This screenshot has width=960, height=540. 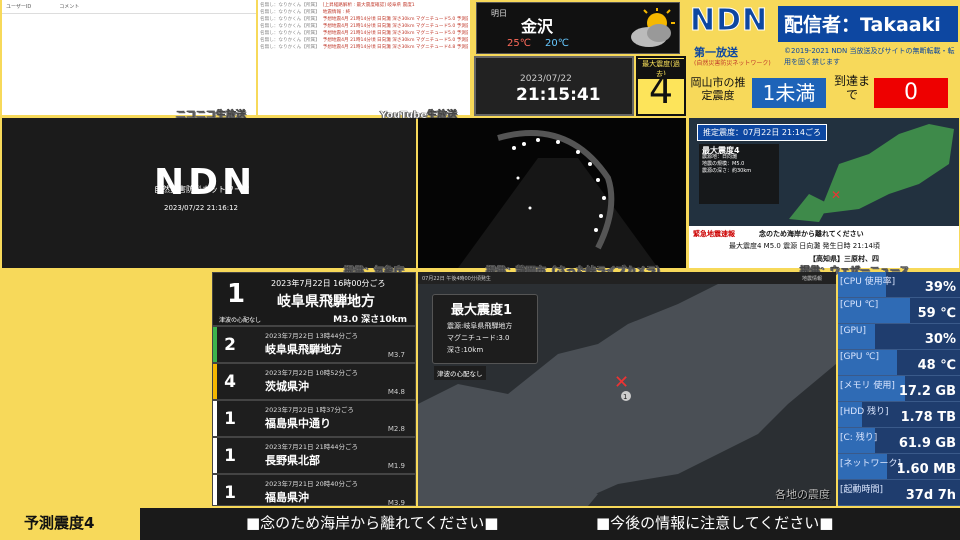 I want to click on quake-magnitude: M3.9, so click(x=396, y=502).